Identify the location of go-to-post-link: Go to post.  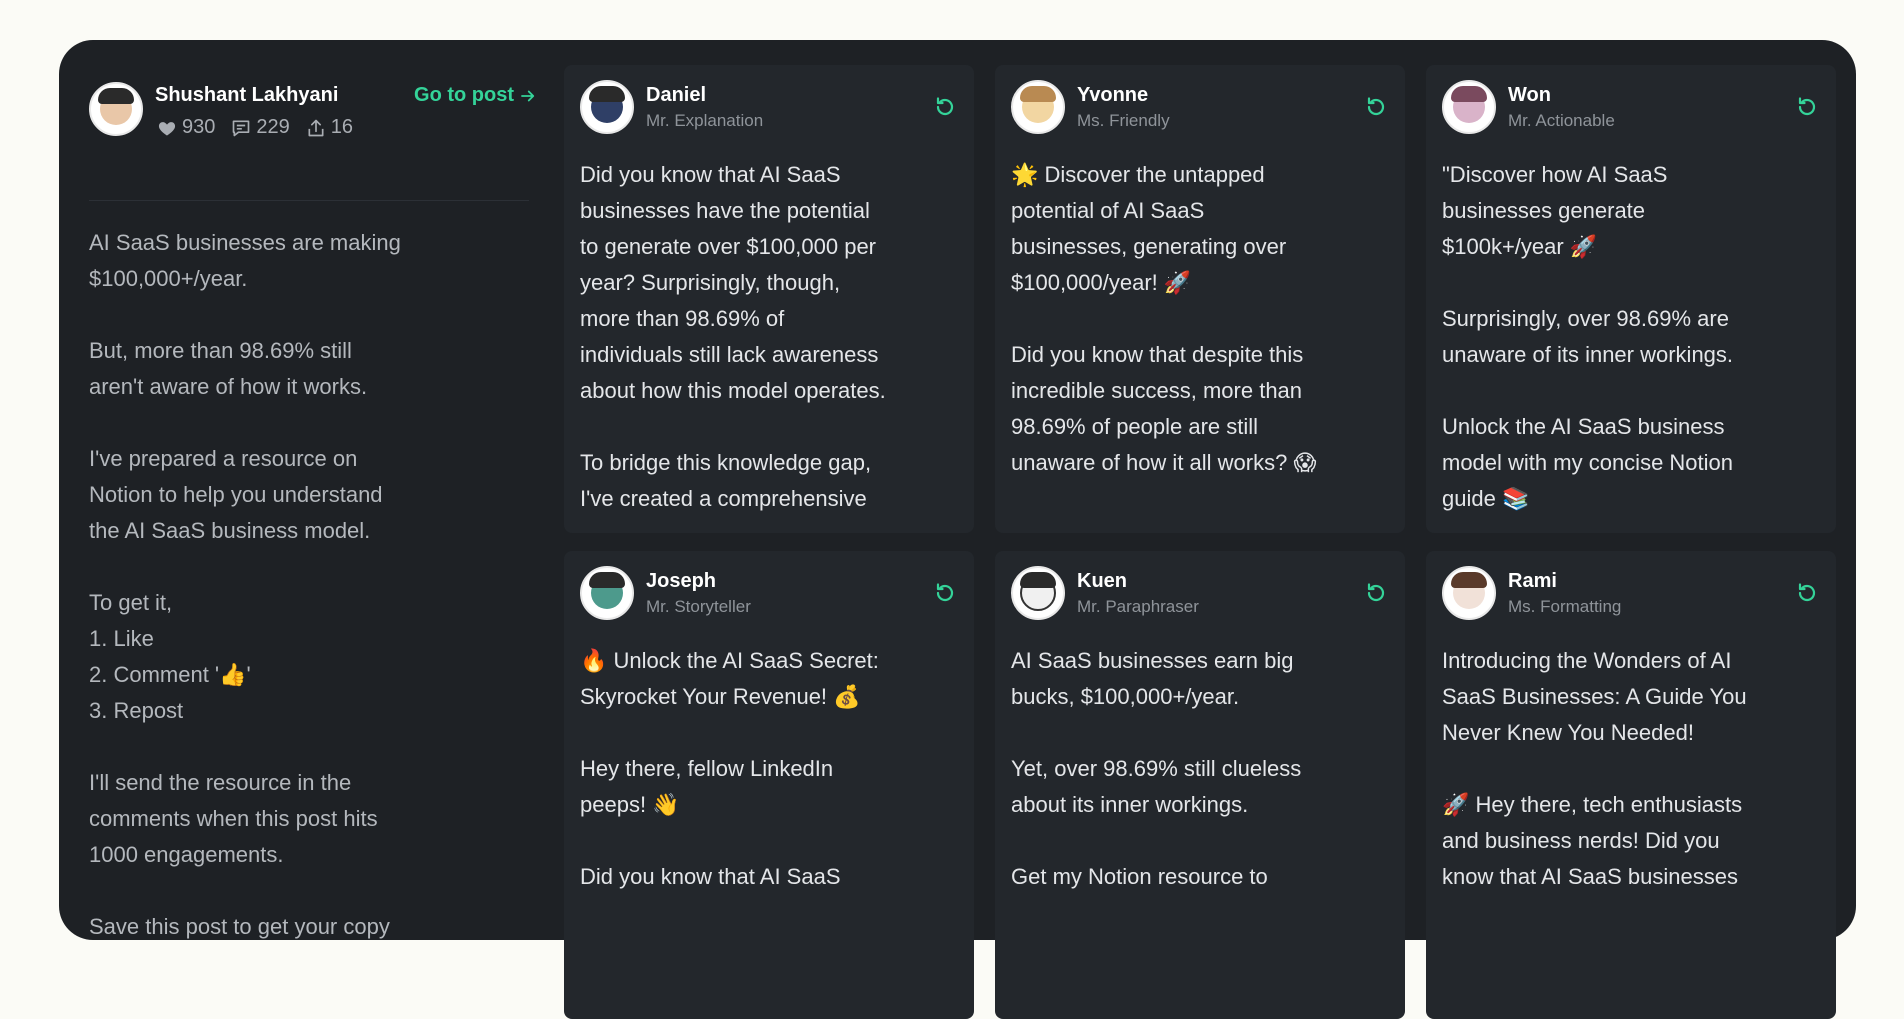
(475, 95).